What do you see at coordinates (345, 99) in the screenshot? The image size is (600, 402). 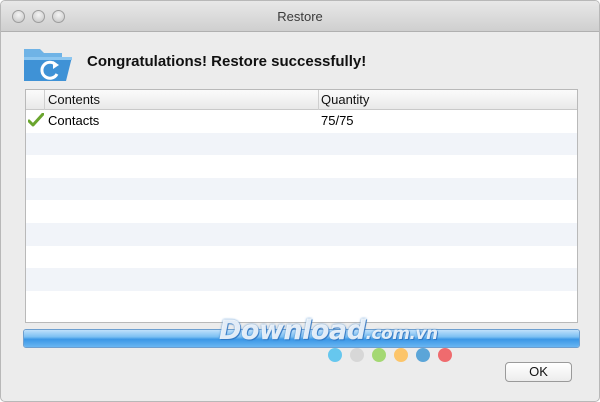 I see `column-header-quantity: Quantity` at bounding box center [345, 99].